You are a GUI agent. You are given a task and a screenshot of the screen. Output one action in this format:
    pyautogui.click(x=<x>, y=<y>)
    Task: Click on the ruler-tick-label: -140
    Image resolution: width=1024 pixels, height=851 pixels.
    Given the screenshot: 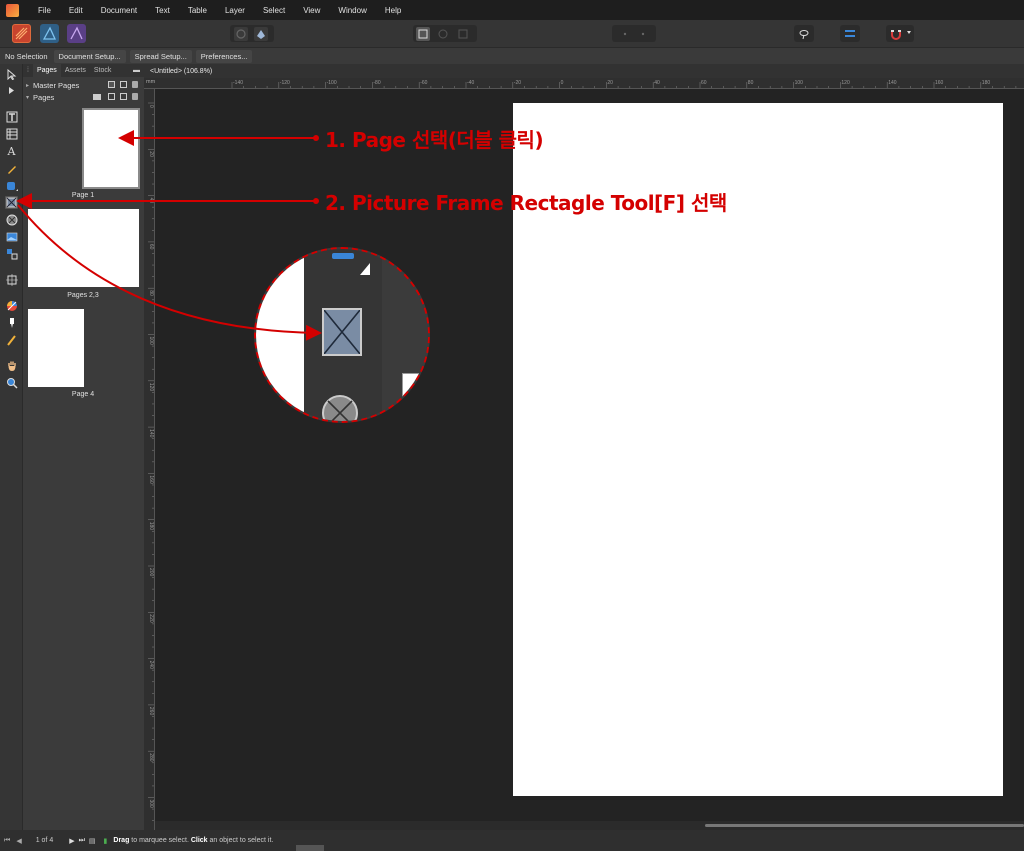 What is the action you would take?
    pyautogui.click(x=238, y=83)
    